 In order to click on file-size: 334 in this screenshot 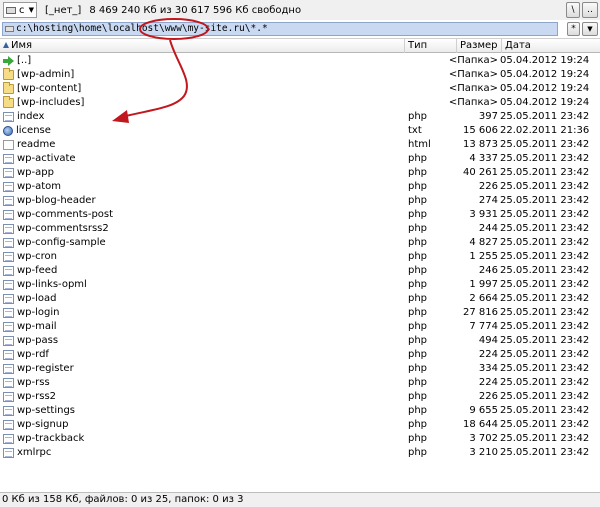, I will do `click(488, 368)`.